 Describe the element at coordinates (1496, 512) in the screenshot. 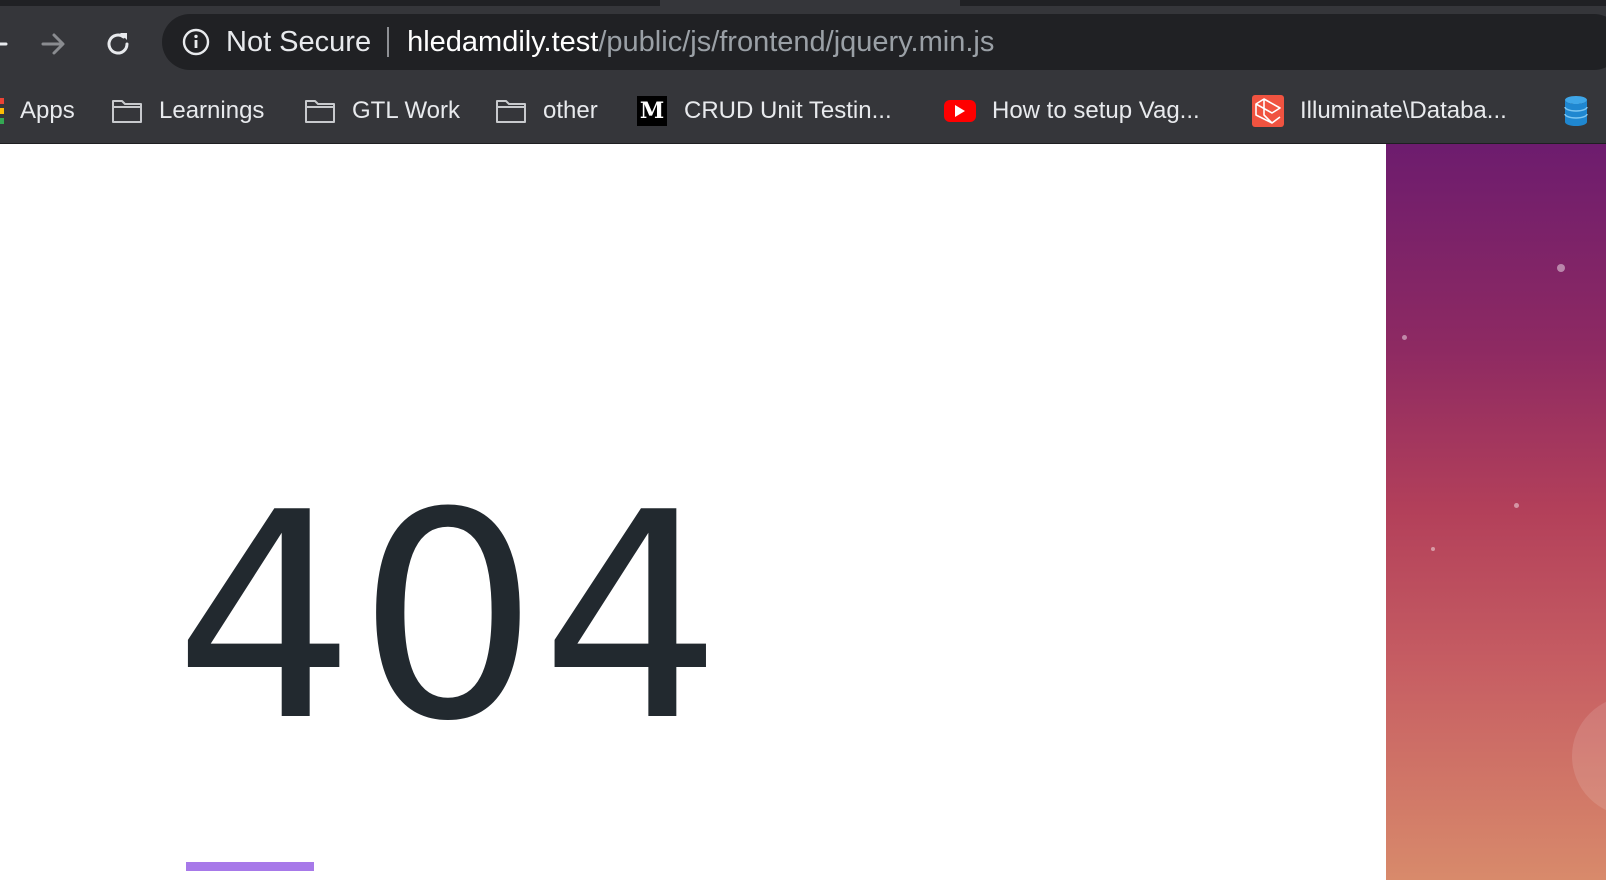

I see `decorative-gradient-panel` at that location.